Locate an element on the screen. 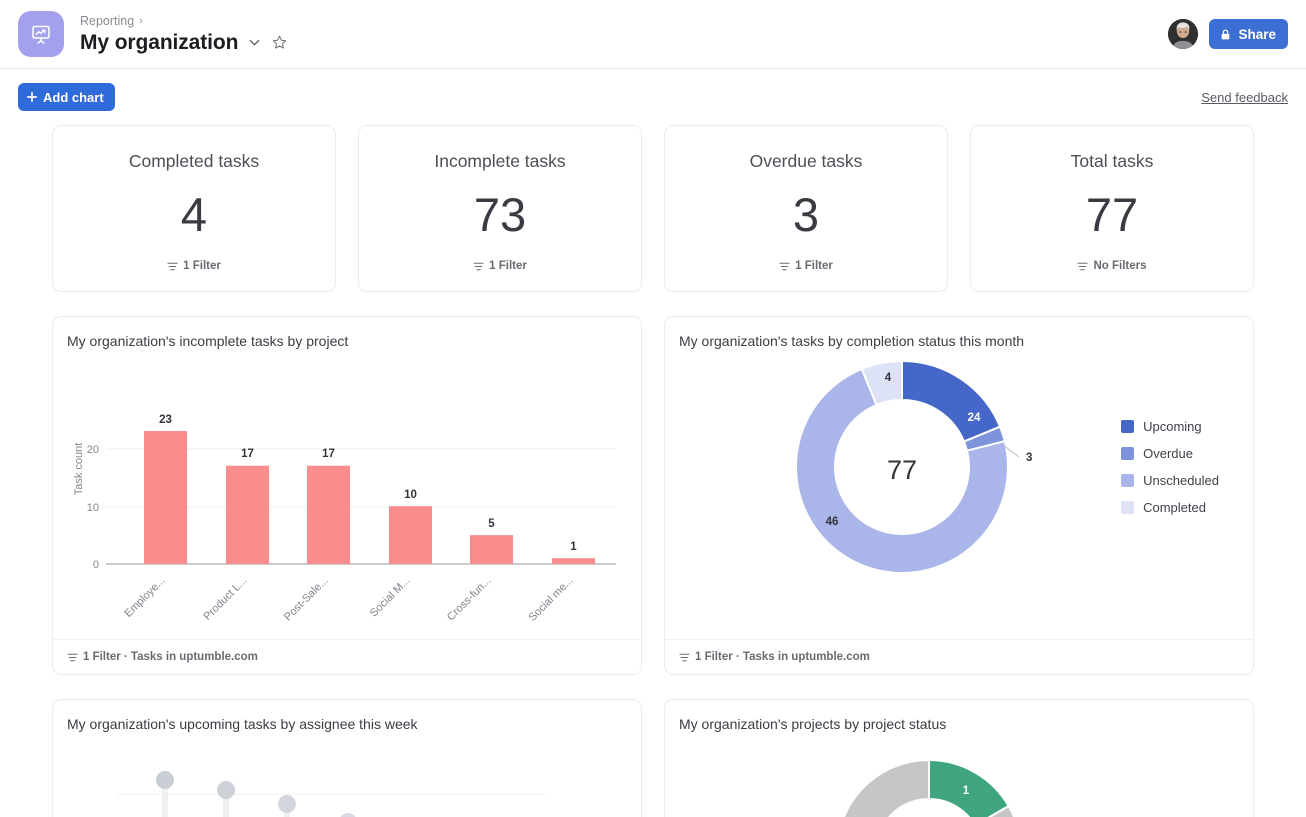 Image resolution: width=1306 pixels, height=817 pixels. star-icon is located at coordinates (279, 42).